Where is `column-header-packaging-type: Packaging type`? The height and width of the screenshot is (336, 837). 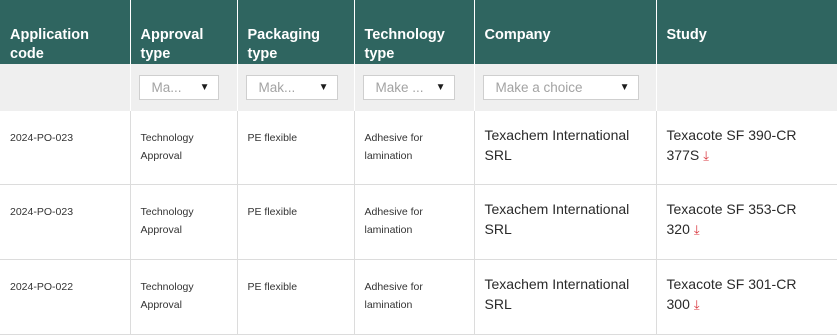 column-header-packaging-type: Packaging type is located at coordinates (296, 32).